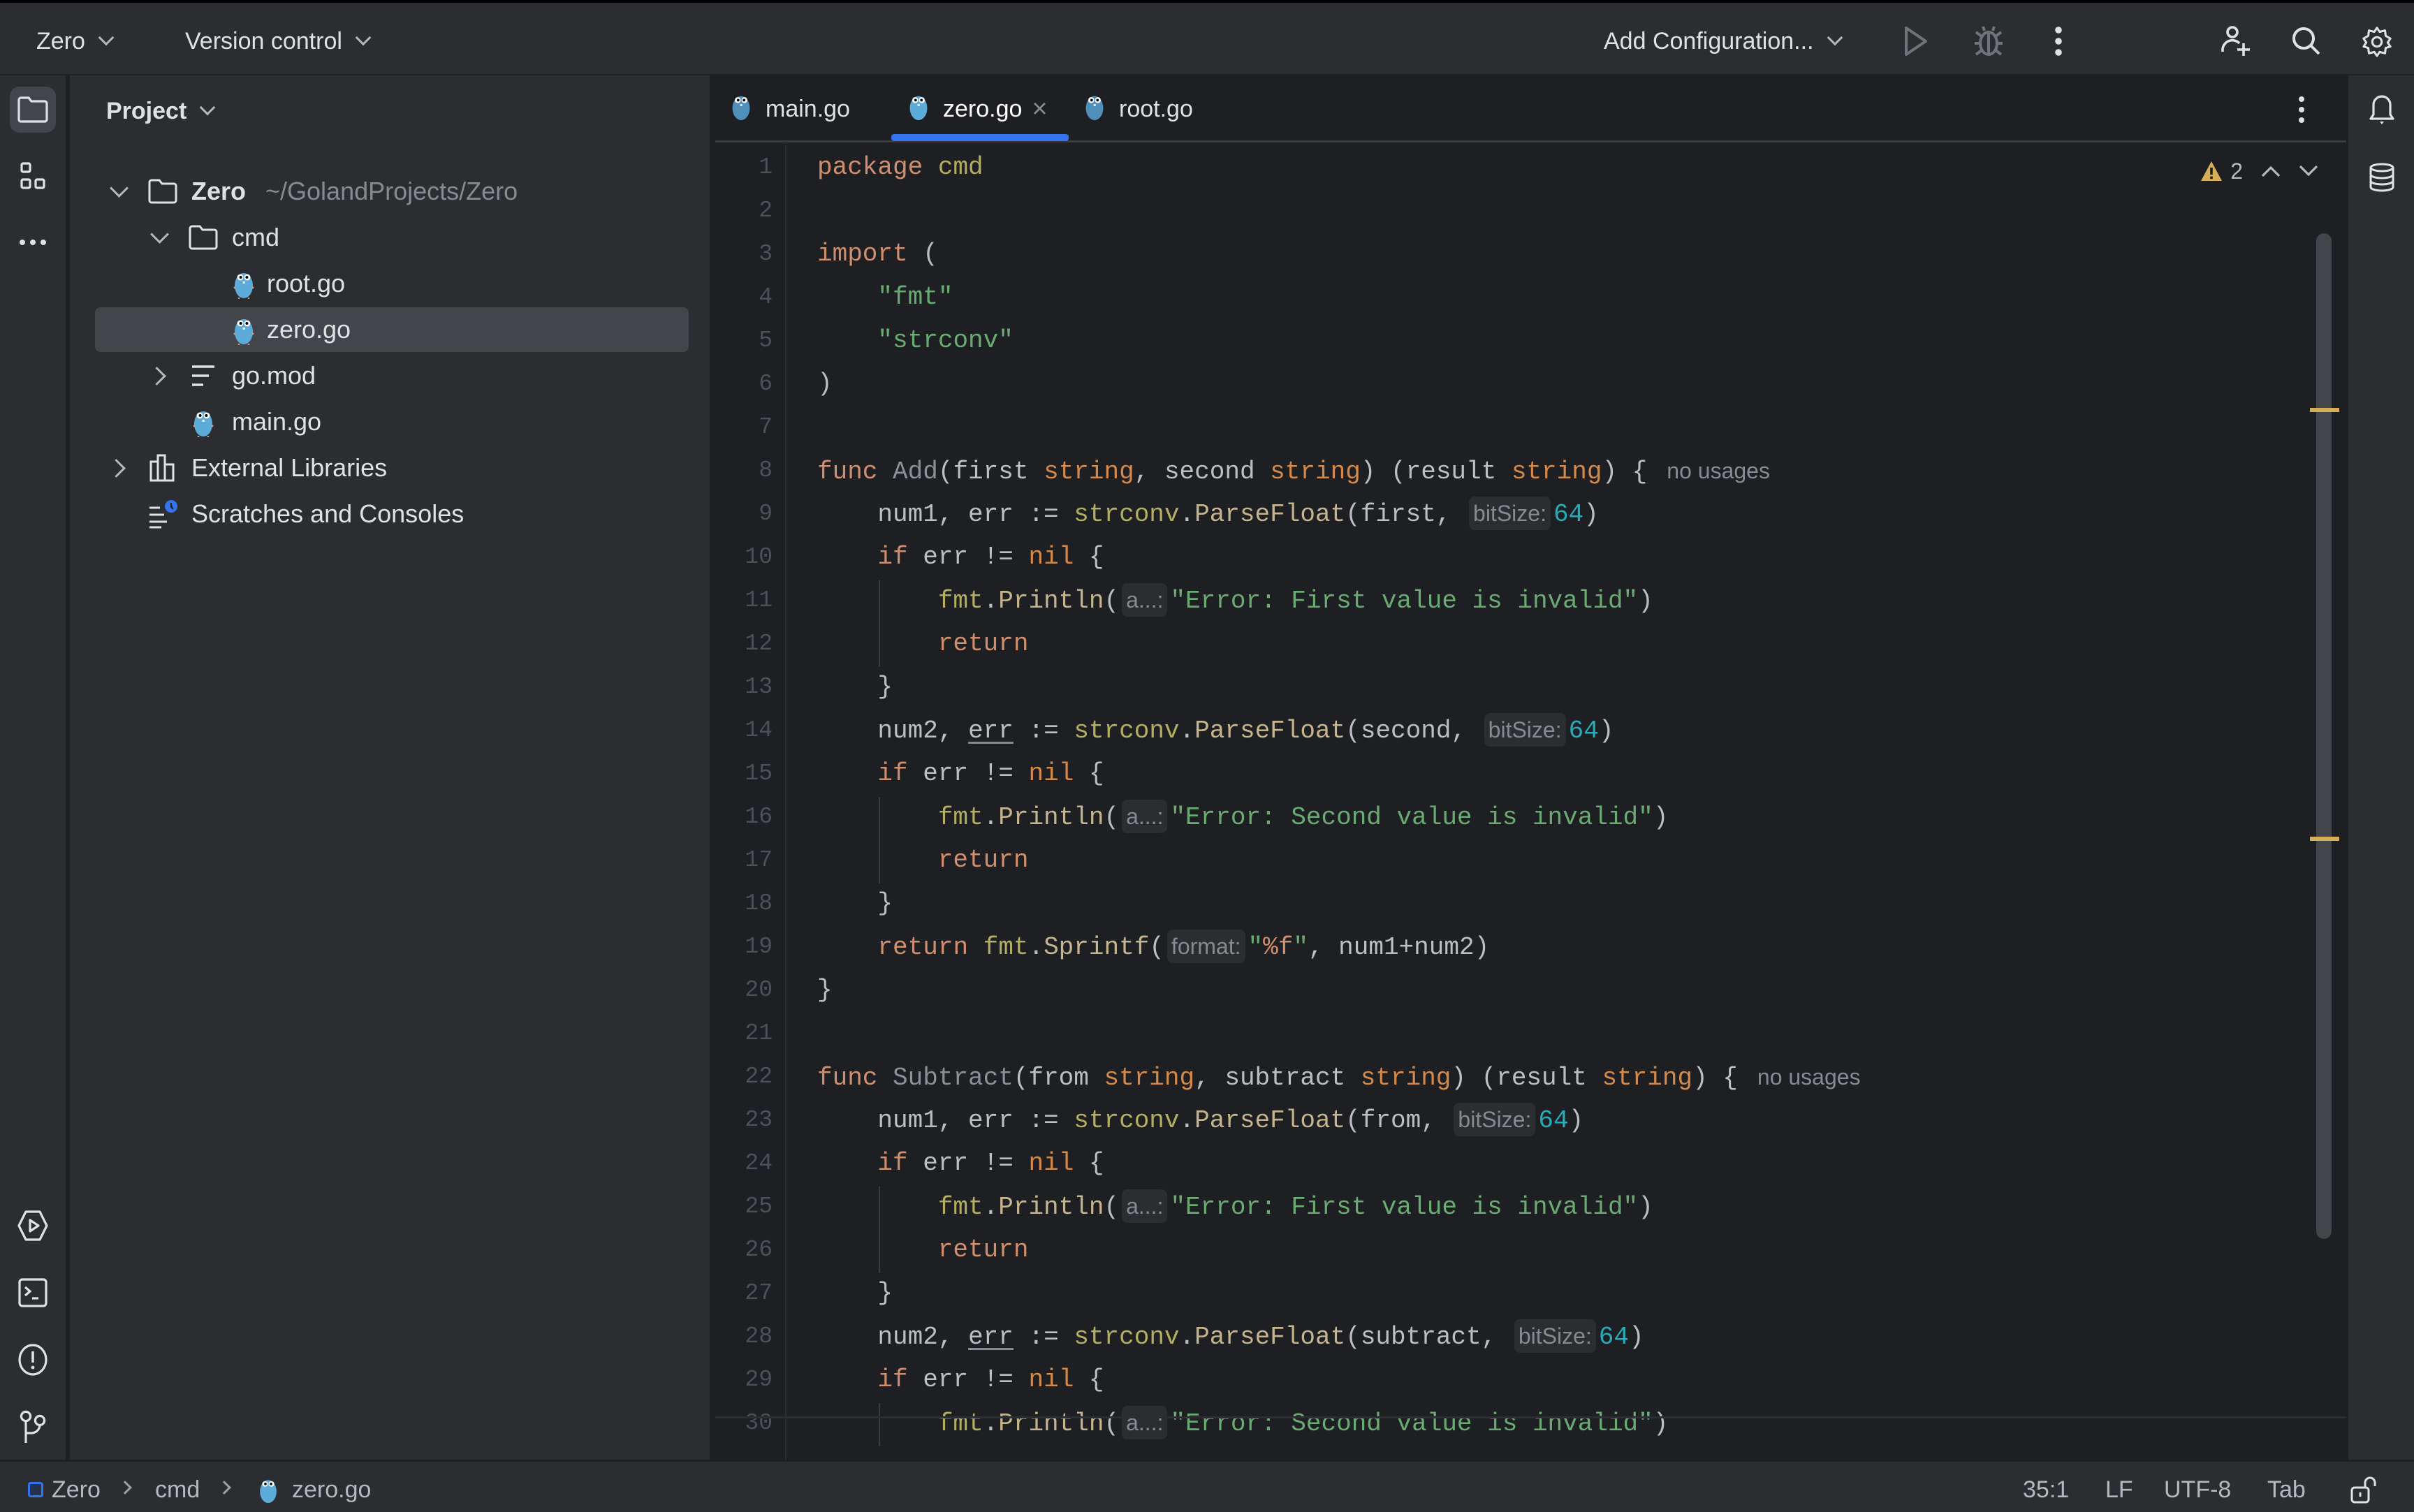 The image size is (2414, 1512). I want to click on git-tool-button, so click(33, 1427).